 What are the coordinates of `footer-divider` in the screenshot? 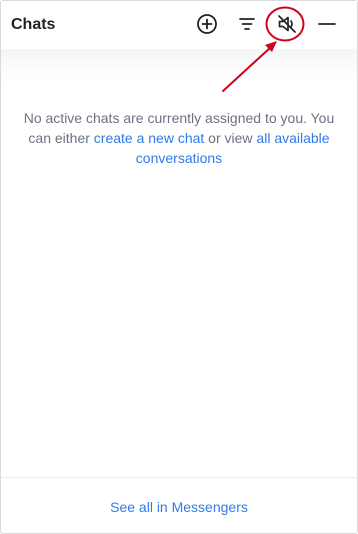 It's located at (179, 477).